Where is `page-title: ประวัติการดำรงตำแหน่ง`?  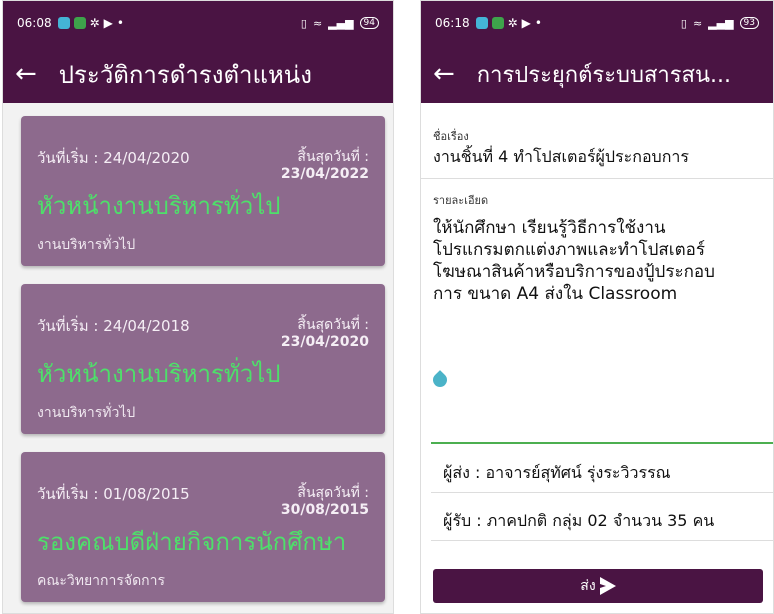 page-title: ประวัติการดำรงตำแหน่ง is located at coordinates (185, 74).